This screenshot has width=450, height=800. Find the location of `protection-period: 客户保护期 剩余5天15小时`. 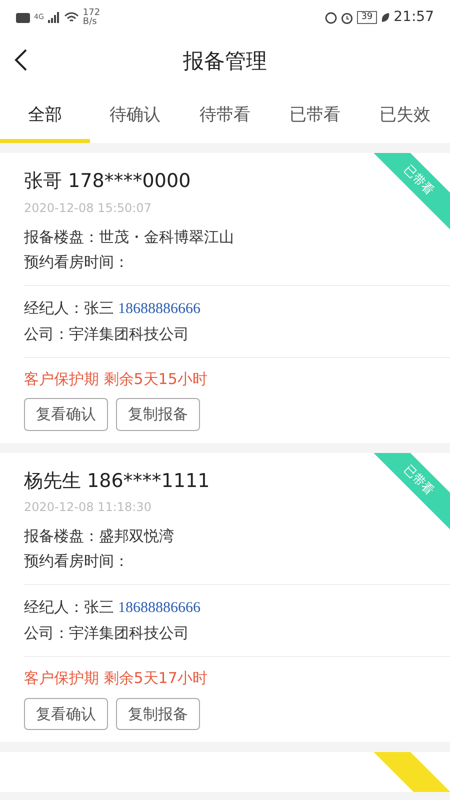

protection-period: 客户保护期 剩余5天15小时 is located at coordinates (116, 379).